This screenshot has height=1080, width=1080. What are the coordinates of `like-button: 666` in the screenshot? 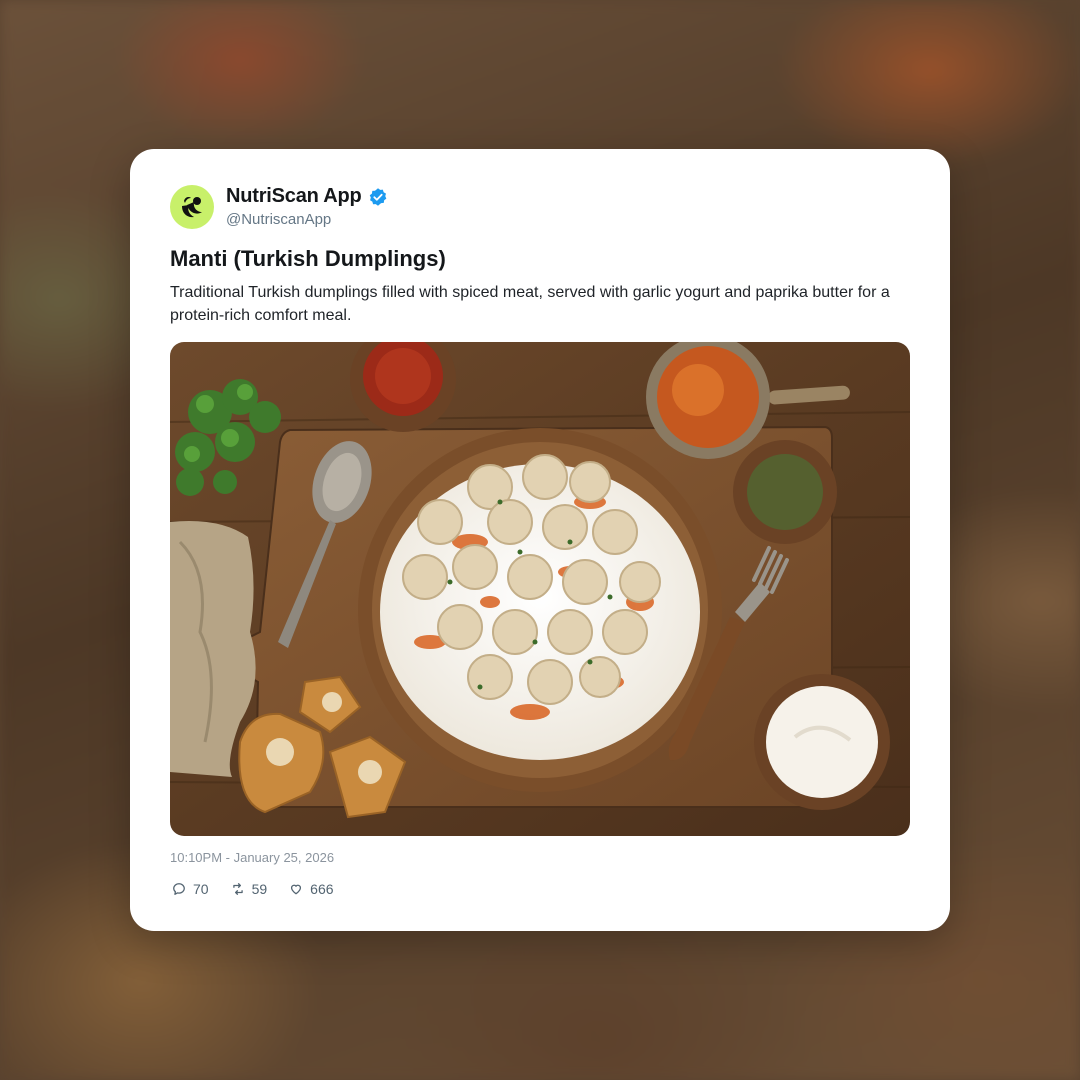 It's located at (311, 889).